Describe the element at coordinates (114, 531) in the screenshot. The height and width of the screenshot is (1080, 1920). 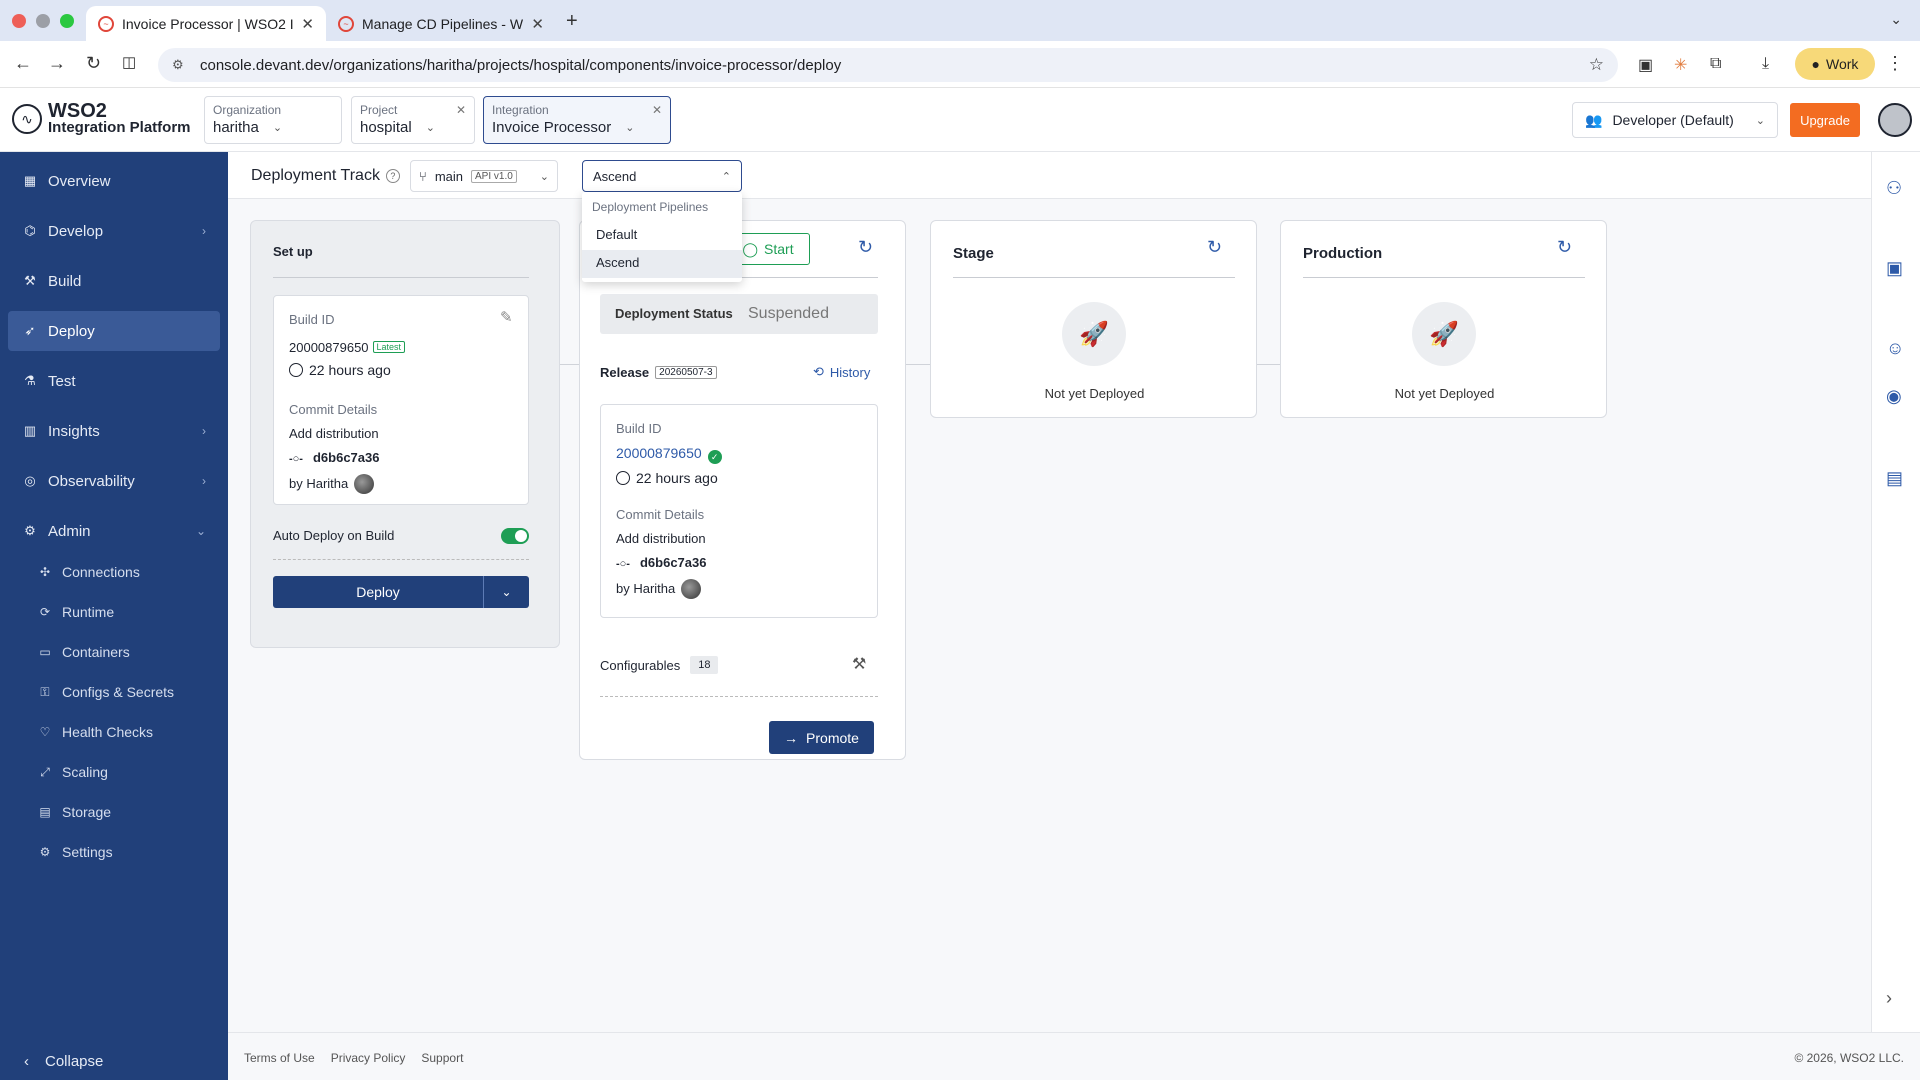
I see `sidebar-item-admin: ⚙ Admin ⌄` at that location.